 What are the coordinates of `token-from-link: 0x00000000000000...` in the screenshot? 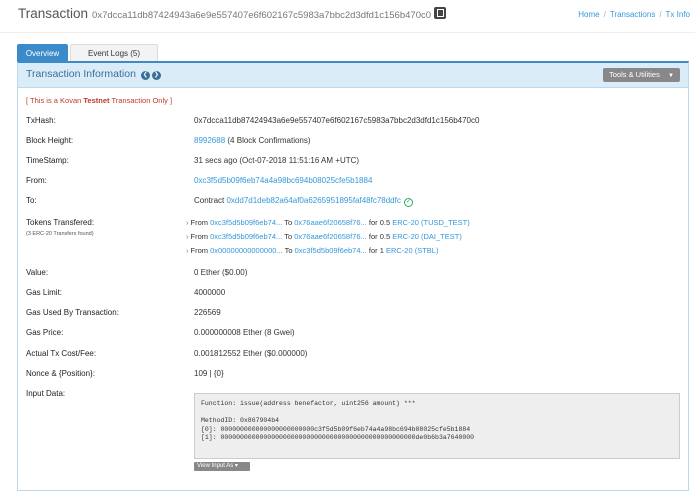 It's located at (246, 250).